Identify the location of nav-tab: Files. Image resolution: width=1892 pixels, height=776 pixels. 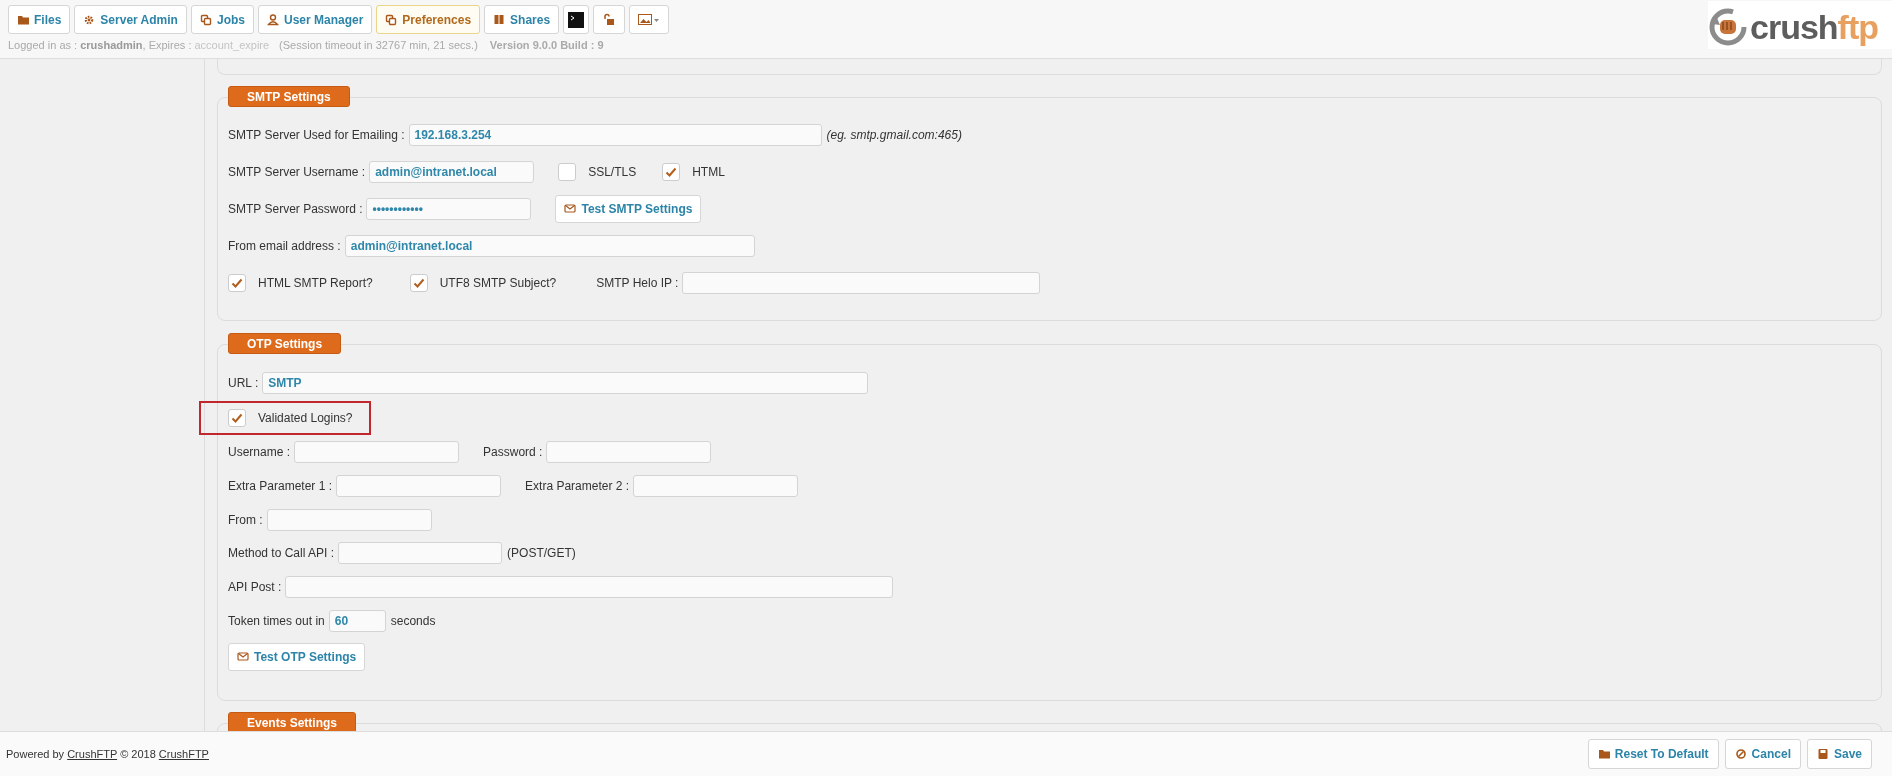
(39, 19).